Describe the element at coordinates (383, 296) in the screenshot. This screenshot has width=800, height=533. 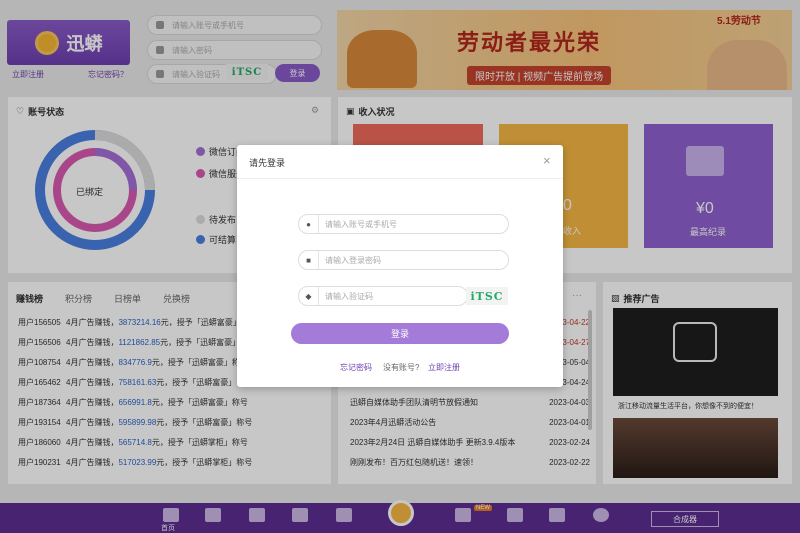
I see `modal-captcha-input: ◆ 请输入验证码` at that location.